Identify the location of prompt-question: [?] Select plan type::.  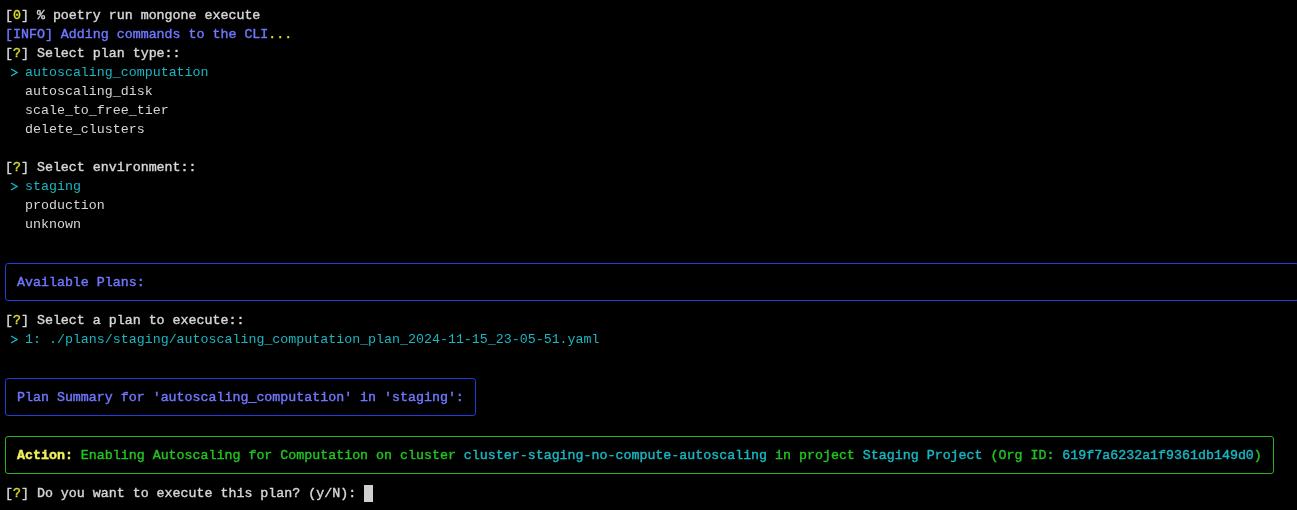
(93, 54).